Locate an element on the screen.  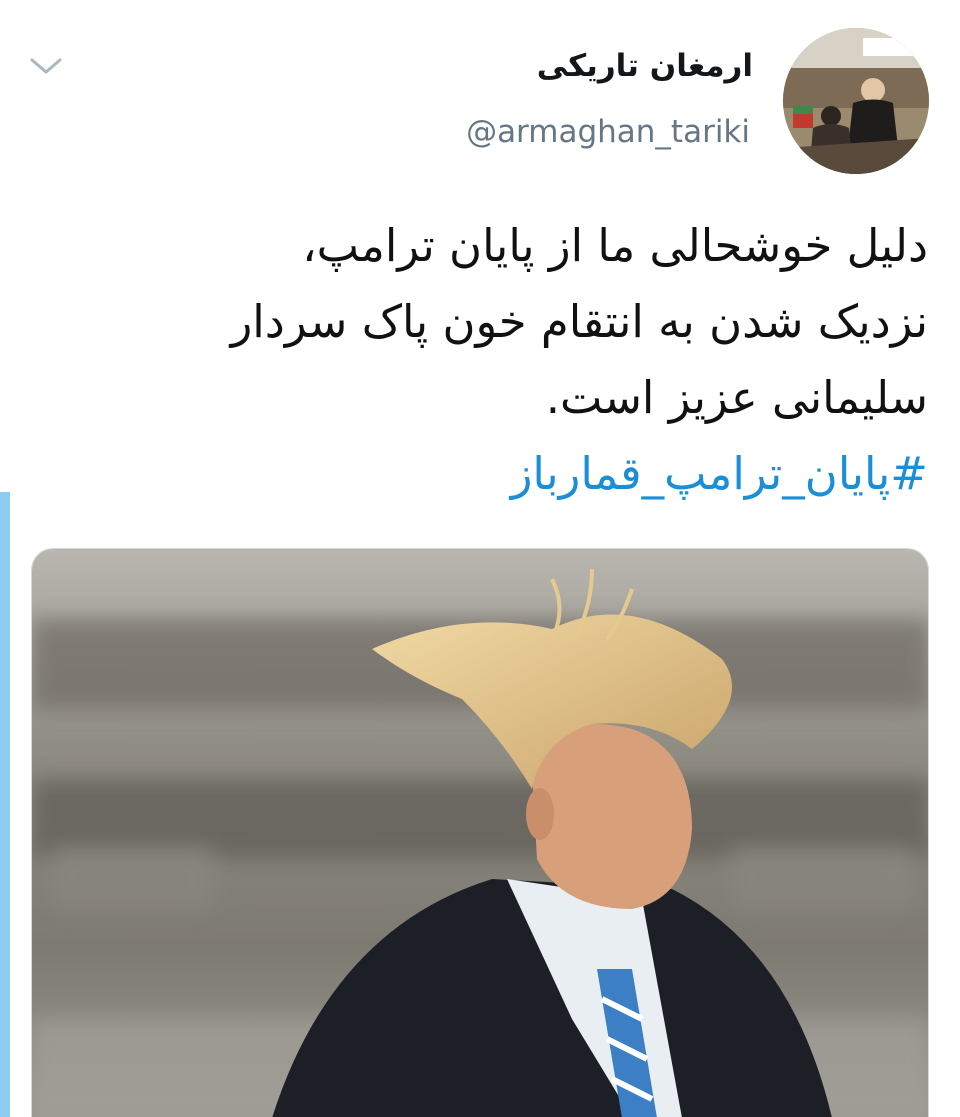
tweet-menu-button is located at coordinates (46, 65).